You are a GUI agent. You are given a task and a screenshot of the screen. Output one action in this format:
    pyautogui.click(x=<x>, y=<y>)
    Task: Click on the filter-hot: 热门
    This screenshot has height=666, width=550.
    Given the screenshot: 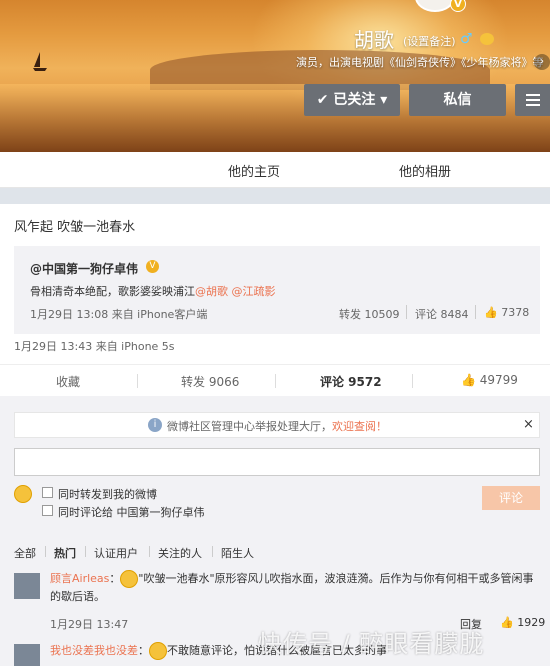 What is the action you would take?
    pyautogui.click(x=65, y=553)
    